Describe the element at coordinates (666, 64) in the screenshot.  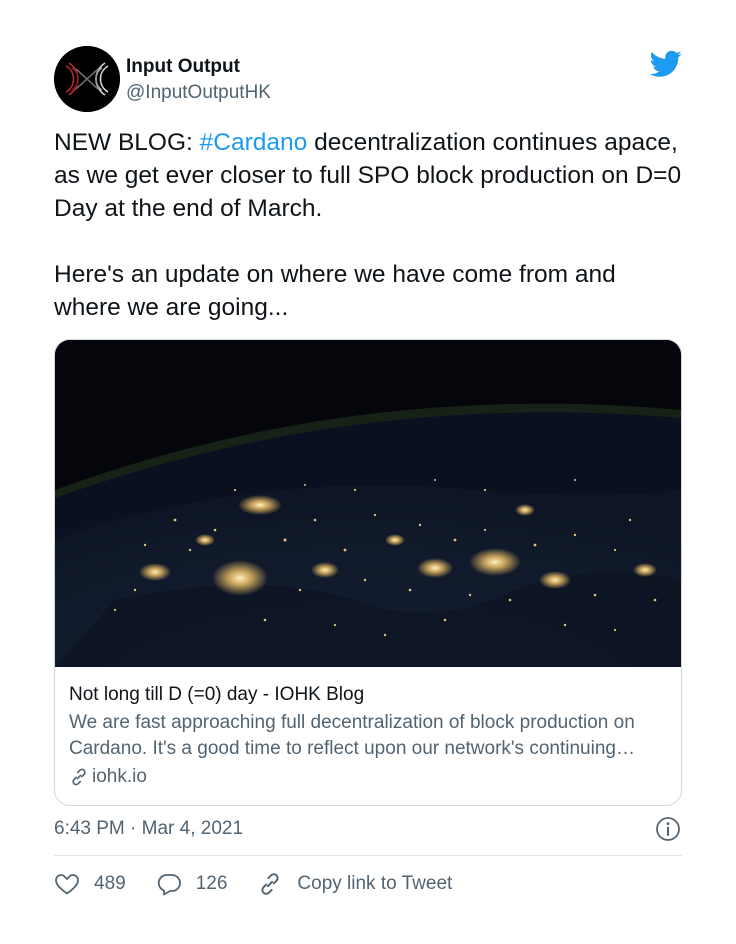
I see `twitter-bird-icon` at that location.